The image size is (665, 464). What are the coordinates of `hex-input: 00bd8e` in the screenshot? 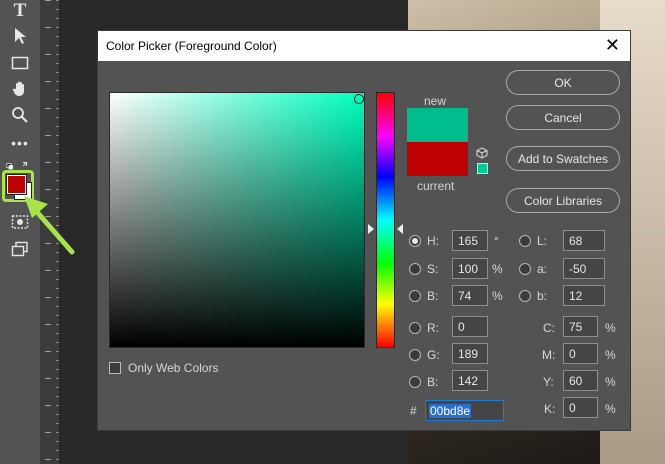 It's located at (464, 410).